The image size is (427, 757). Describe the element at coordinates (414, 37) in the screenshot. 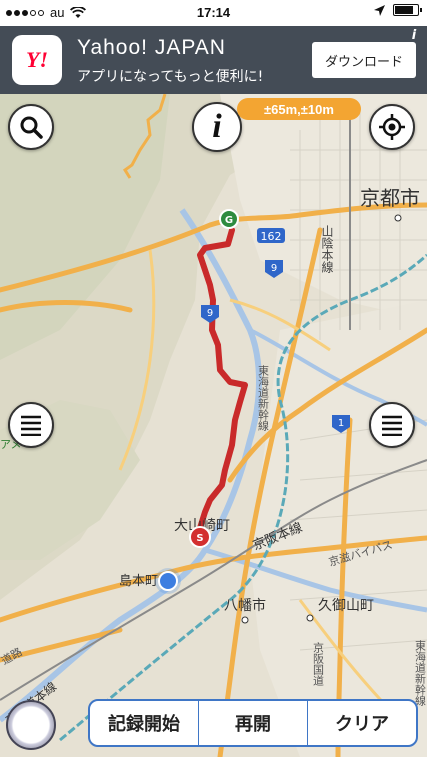

I see `ad-info-icon: i` at that location.